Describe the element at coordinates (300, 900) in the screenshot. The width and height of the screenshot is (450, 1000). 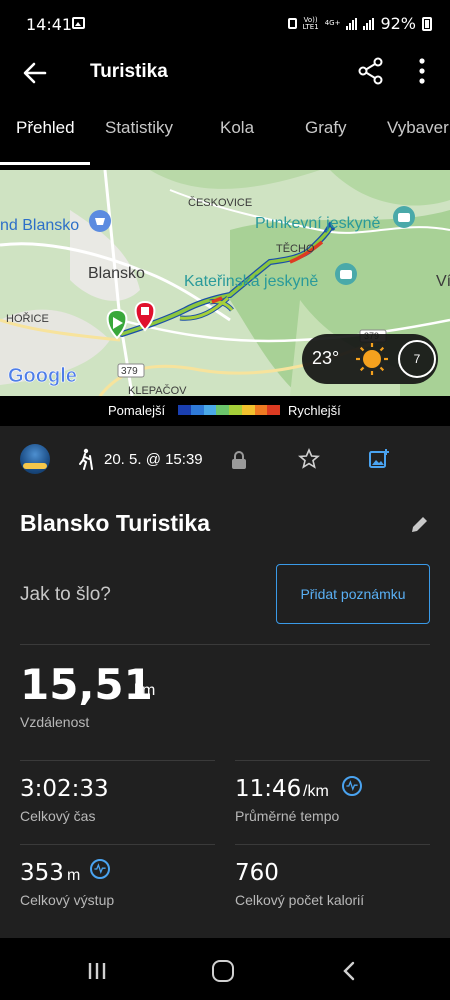
I see `calories-label: Celkový počet kalorií` at that location.